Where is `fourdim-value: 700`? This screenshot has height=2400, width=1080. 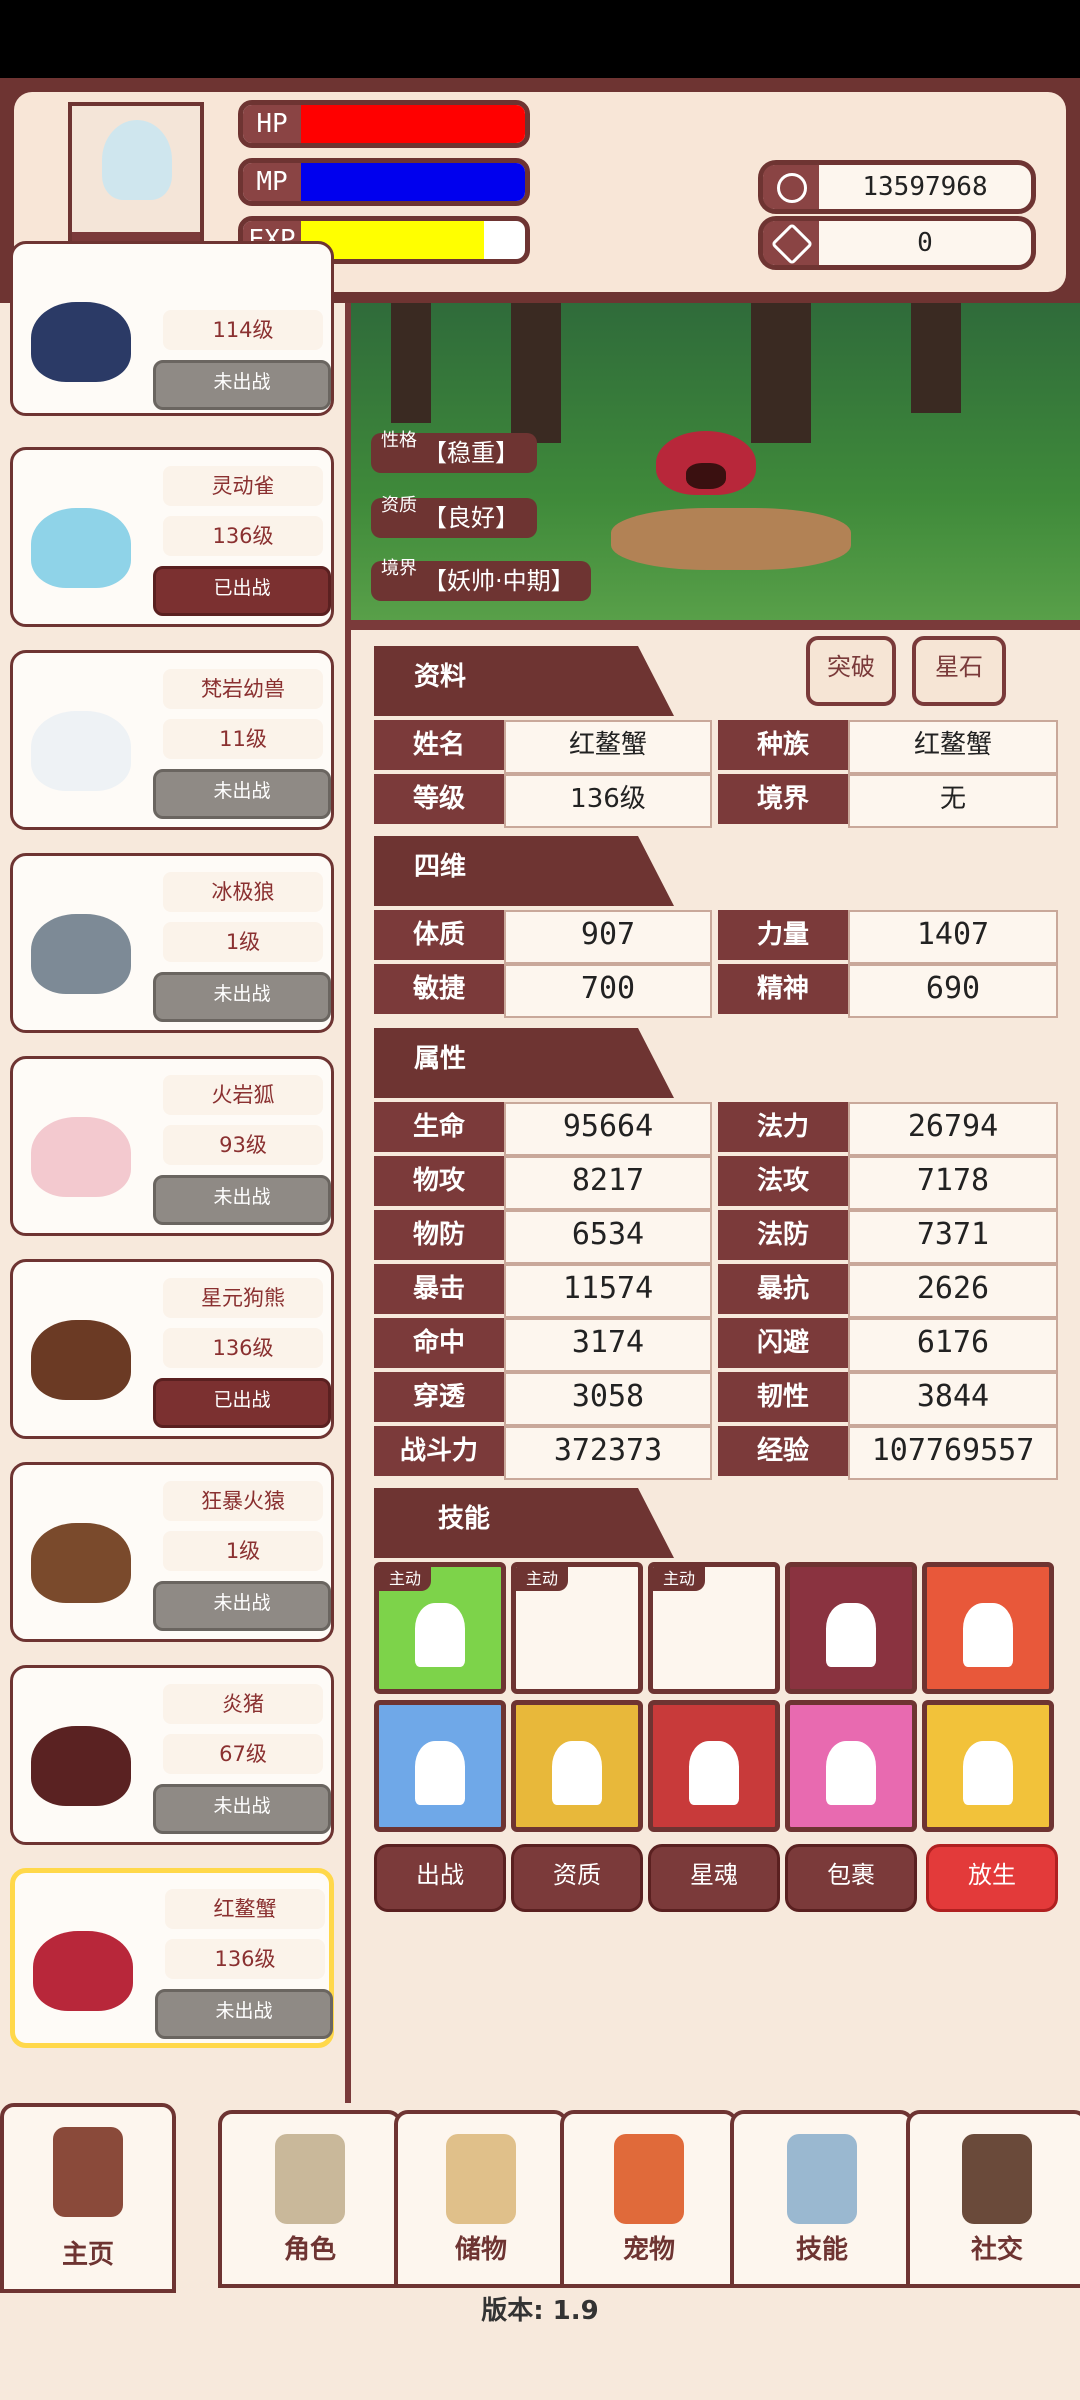 fourdim-value: 700 is located at coordinates (608, 991).